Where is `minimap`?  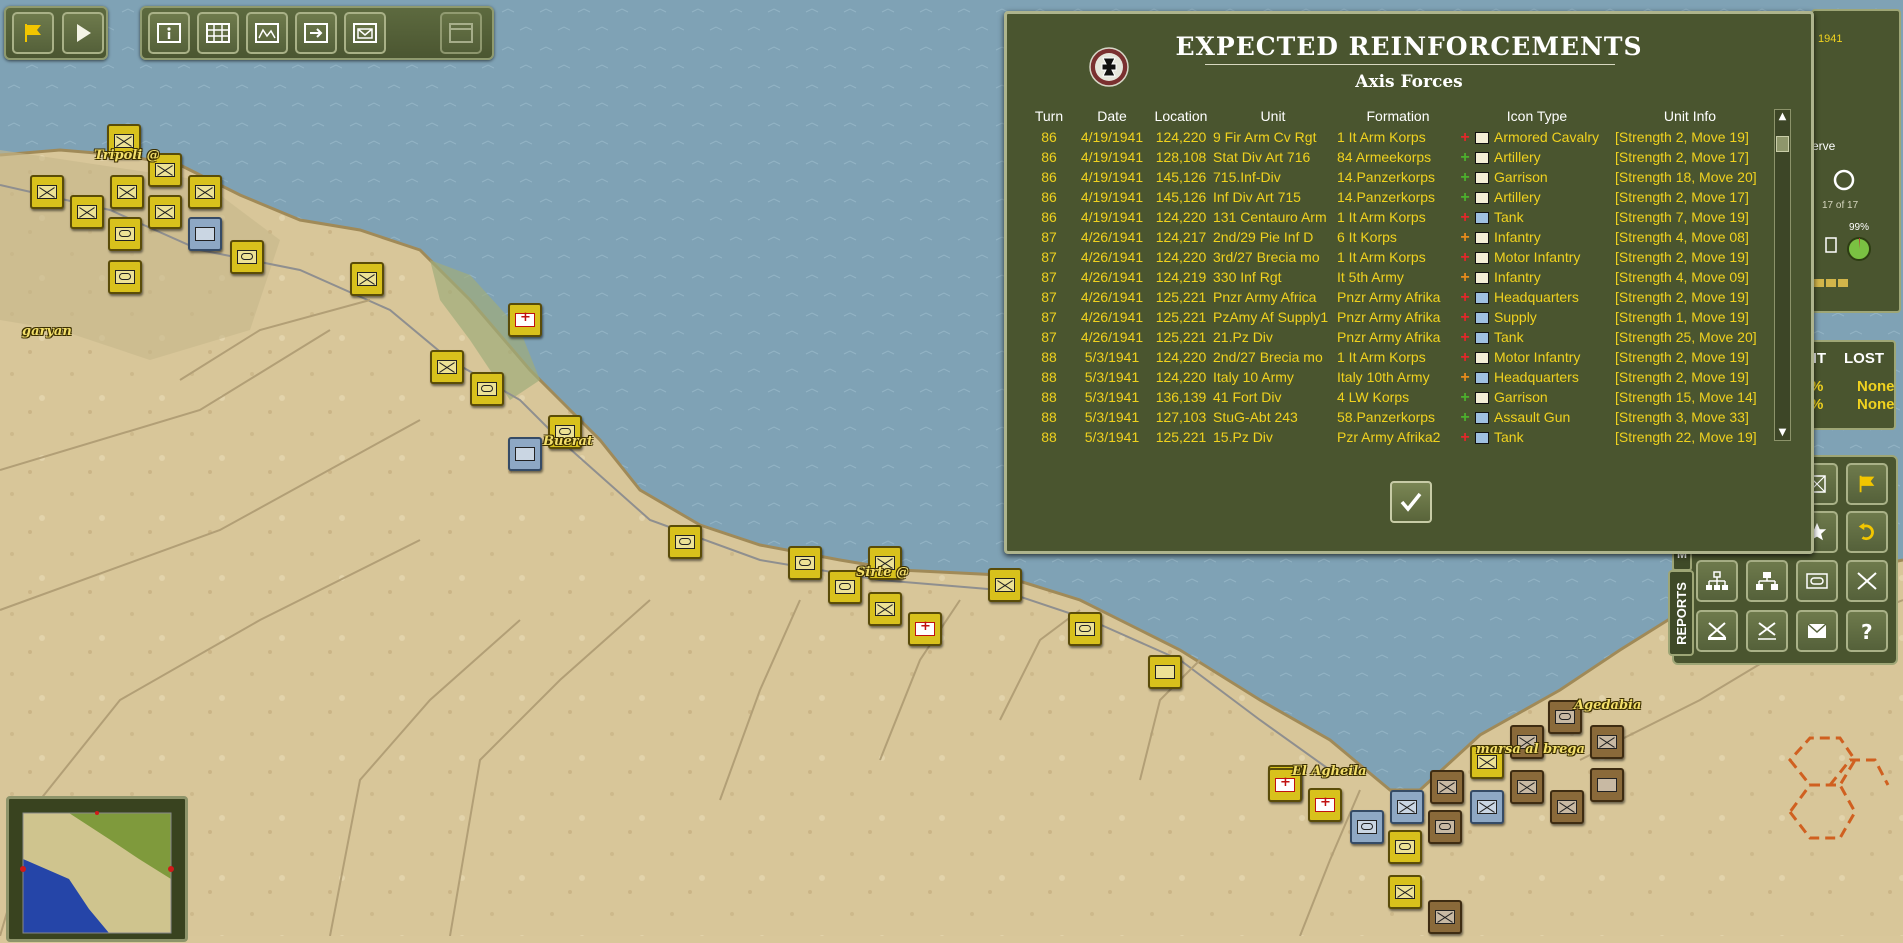
minimap is located at coordinates (97, 869).